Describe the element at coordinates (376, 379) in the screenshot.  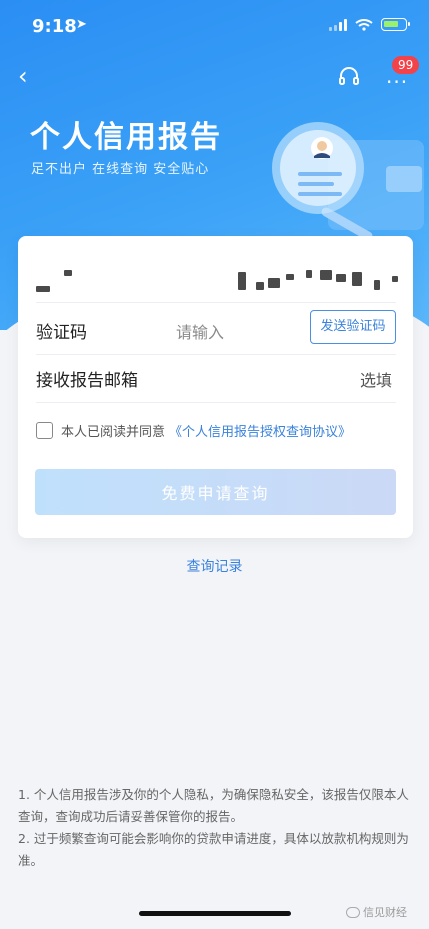
I see `report-email-input: 选填` at that location.